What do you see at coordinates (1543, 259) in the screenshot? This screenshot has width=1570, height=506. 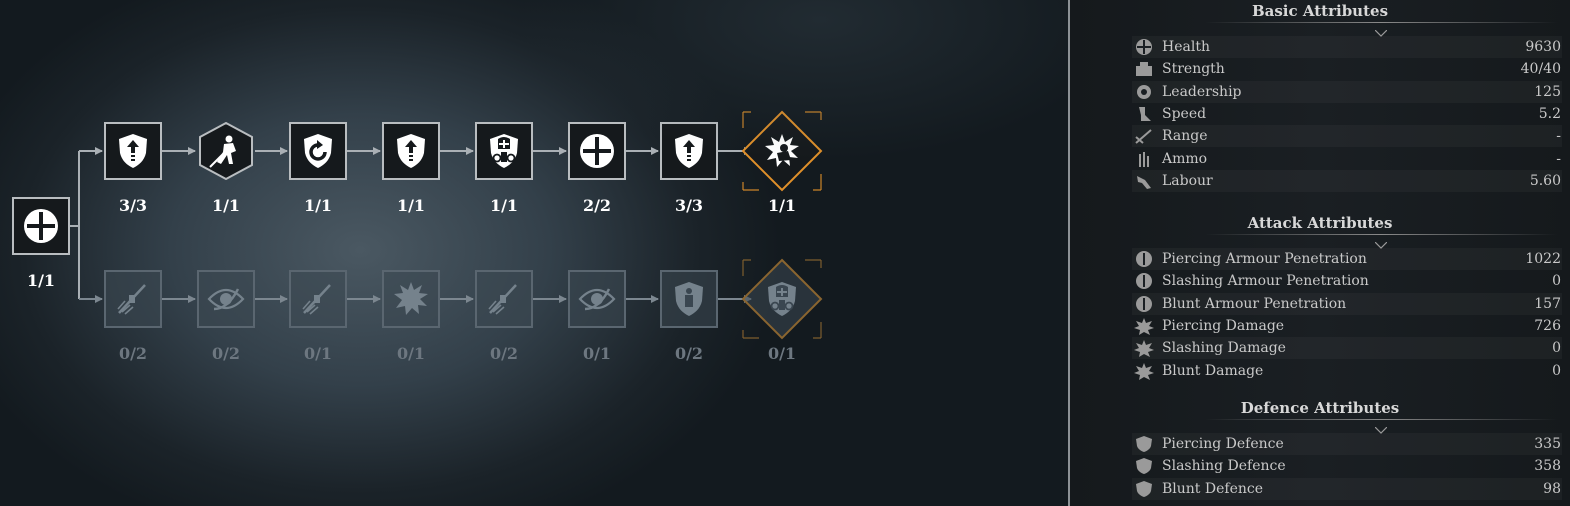 I see `attribute-value: 1022` at bounding box center [1543, 259].